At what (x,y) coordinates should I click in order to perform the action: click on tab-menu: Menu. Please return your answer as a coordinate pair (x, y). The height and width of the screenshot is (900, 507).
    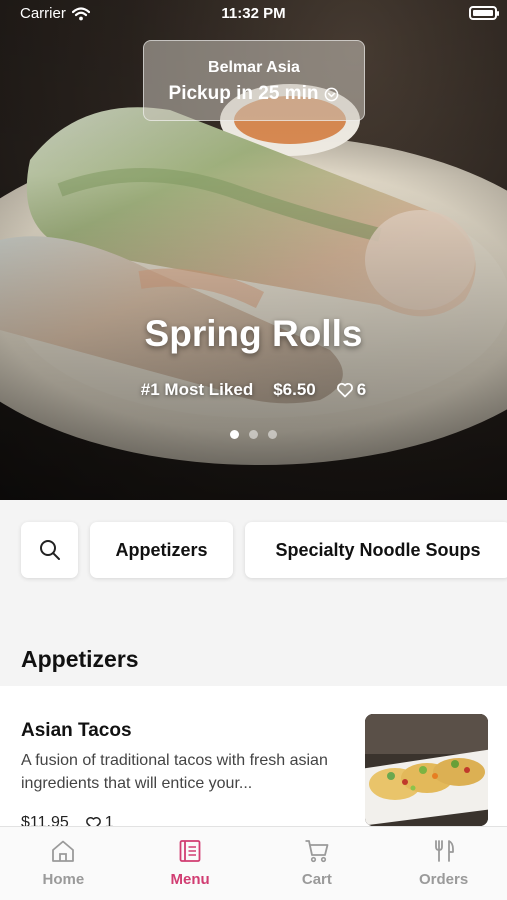
    Looking at the image, I should click on (190, 863).